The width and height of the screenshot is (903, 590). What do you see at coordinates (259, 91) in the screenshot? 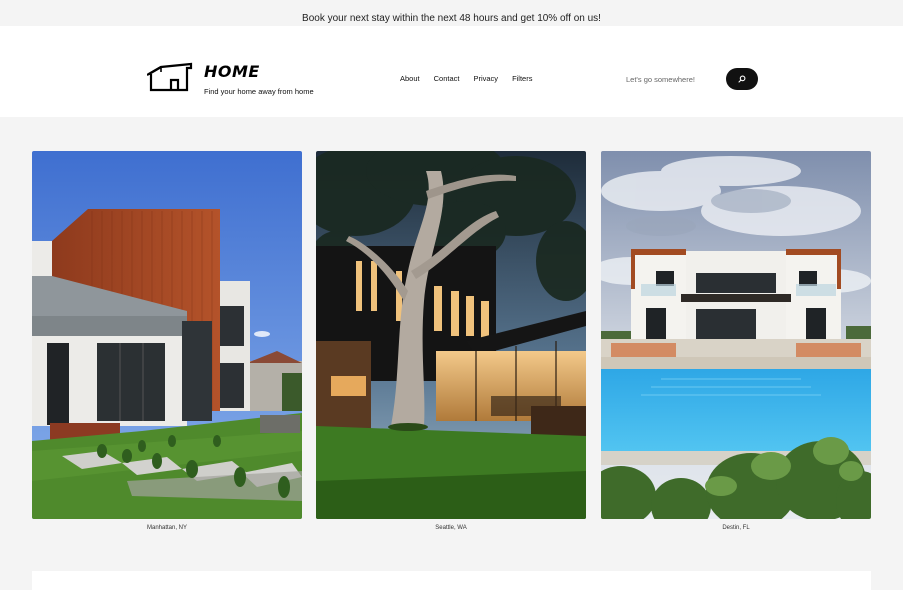
I see `brand-subtitle: Find your home away from home` at bounding box center [259, 91].